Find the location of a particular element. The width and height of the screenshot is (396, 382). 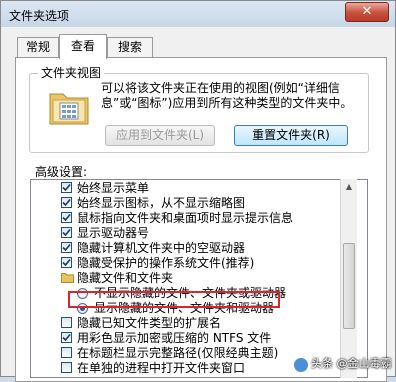

scroll-up-arrow-icon: ▲ is located at coordinates (349, 187).